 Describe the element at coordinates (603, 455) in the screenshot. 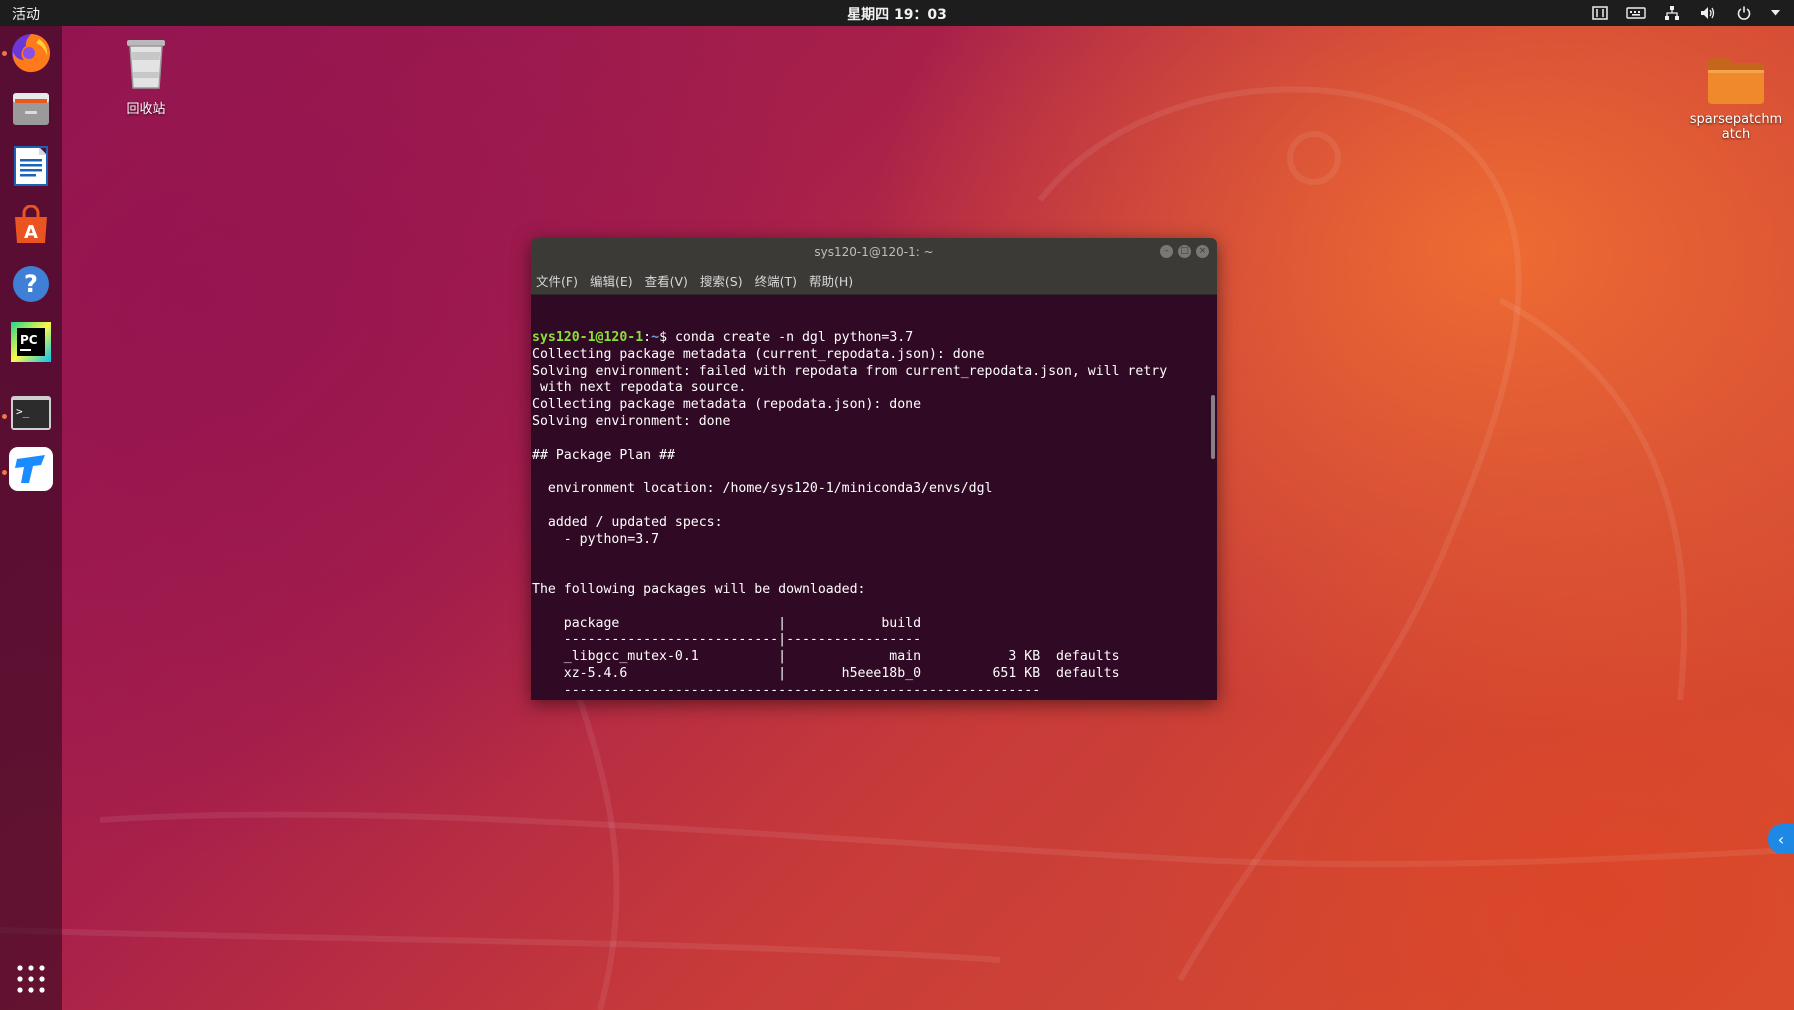

I see `output-line: ## Package Plan ##` at that location.